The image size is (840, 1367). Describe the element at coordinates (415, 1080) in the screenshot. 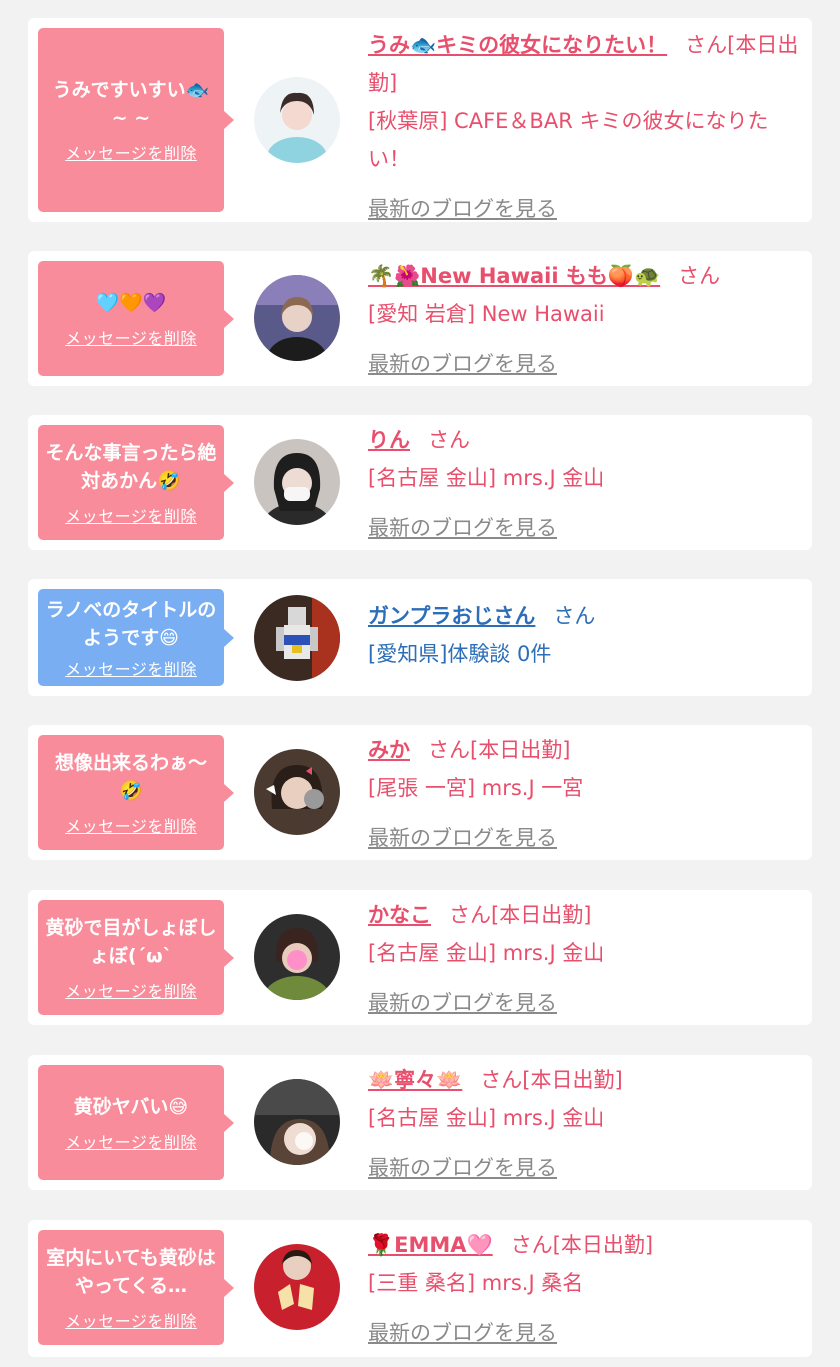

I see `profile-name-link: 🪷寧々🪷` at that location.